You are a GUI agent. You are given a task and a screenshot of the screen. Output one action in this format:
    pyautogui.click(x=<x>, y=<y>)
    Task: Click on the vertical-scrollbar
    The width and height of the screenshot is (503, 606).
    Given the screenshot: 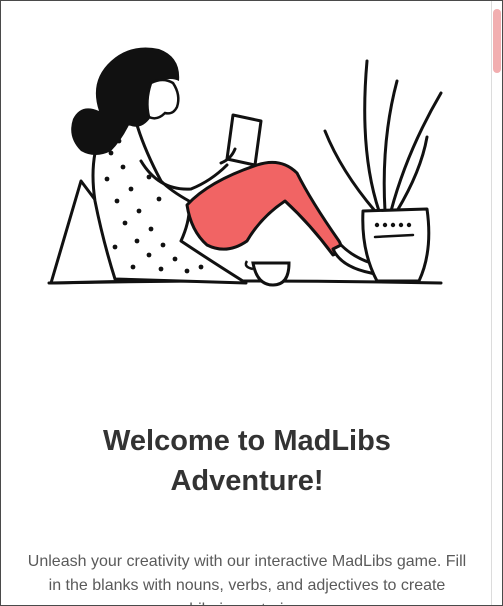 What is the action you would take?
    pyautogui.click(x=496, y=303)
    